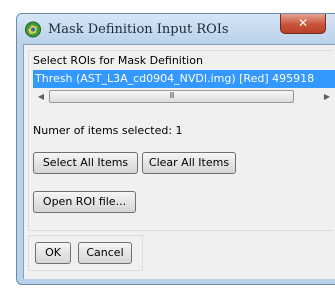 Image resolution: width=335 pixels, height=289 pixels. I want to click on ok-button: OK, so click(53, 253).